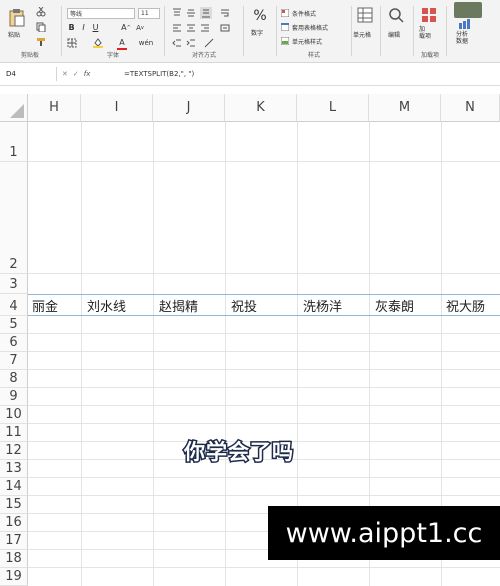  What do you see at coordinates (83, 27) in the screenshot?
I see `italic-button: I` at bounding box center [83, 27].